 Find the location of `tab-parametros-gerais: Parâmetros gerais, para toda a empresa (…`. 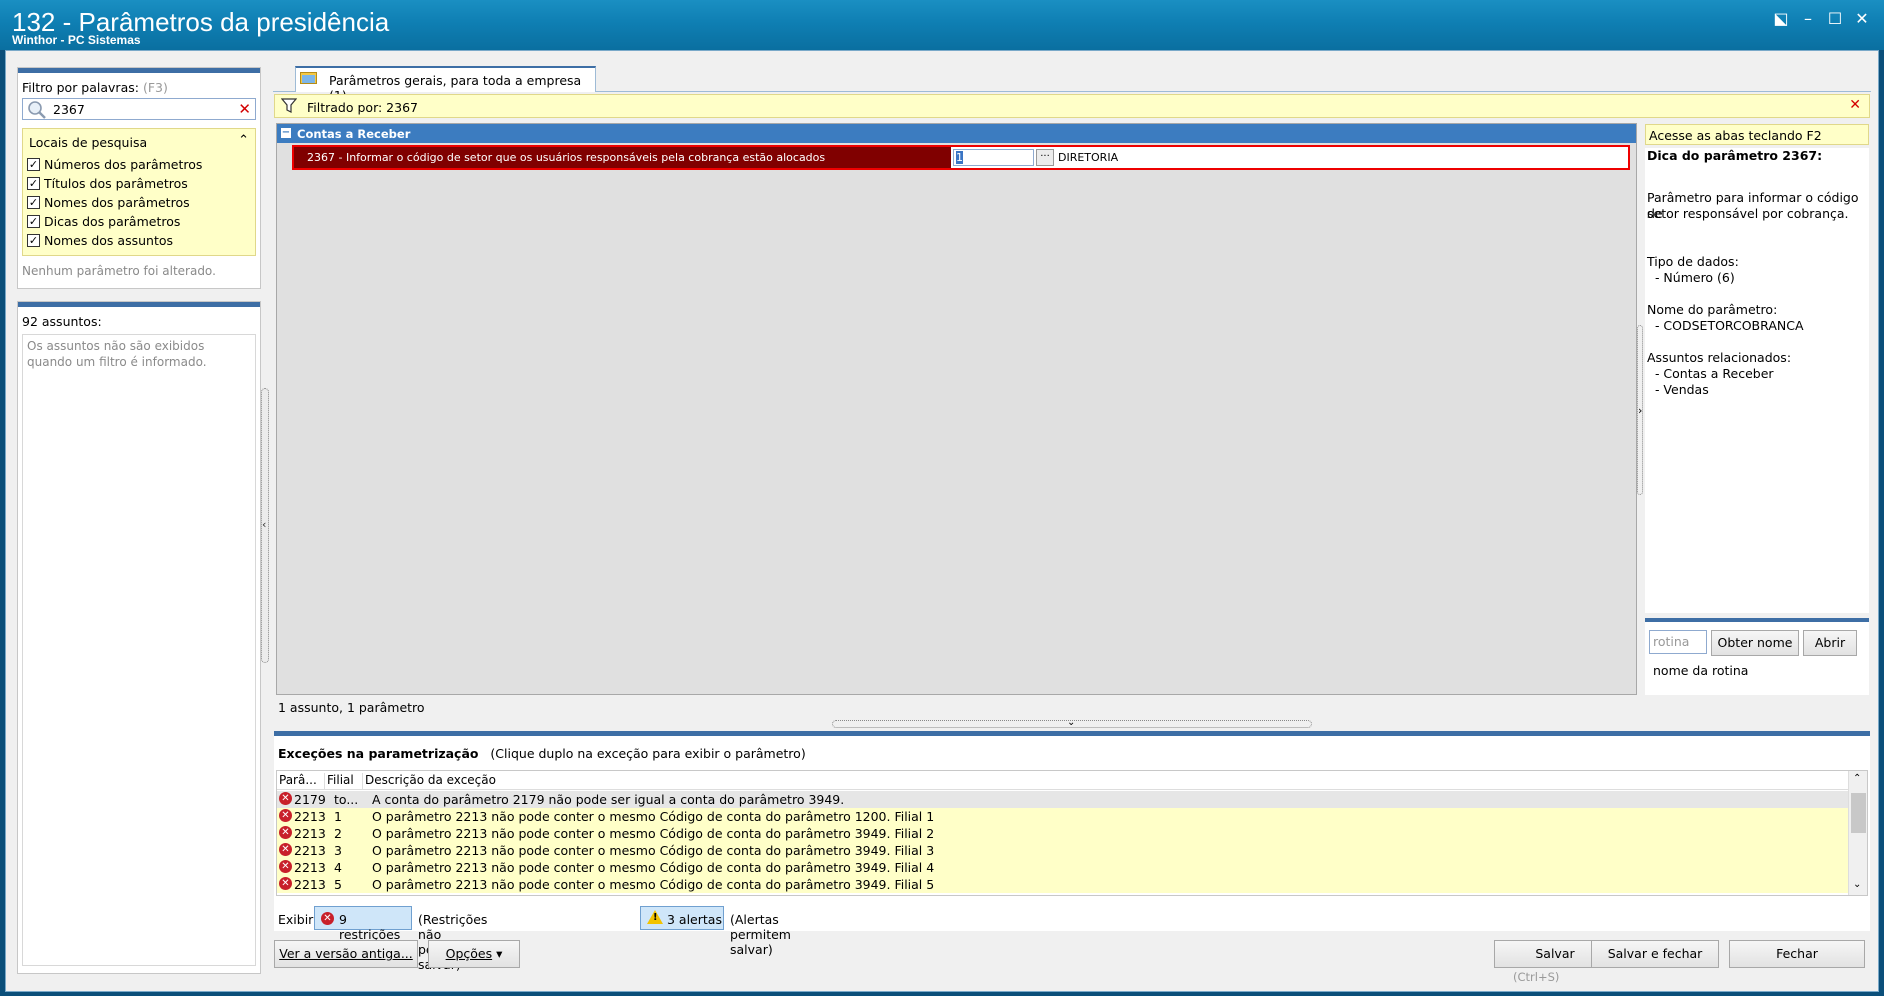

tab-parametros-gerais: Parâmetros gerais, para toda a empresa (… is located at coordinates (445, 84).